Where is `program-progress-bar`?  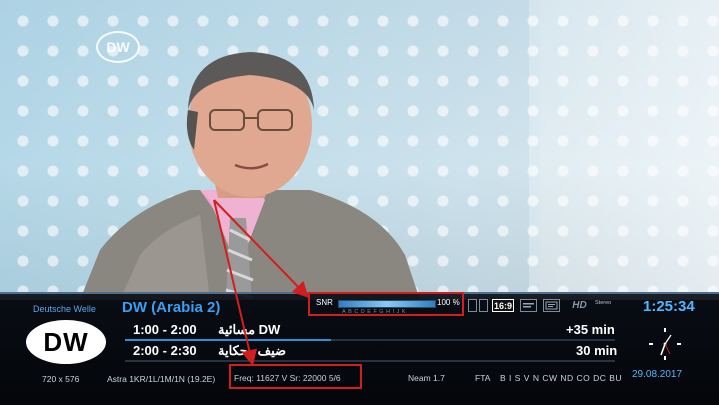
program-progress-bar is located at coordinates (370, 340).